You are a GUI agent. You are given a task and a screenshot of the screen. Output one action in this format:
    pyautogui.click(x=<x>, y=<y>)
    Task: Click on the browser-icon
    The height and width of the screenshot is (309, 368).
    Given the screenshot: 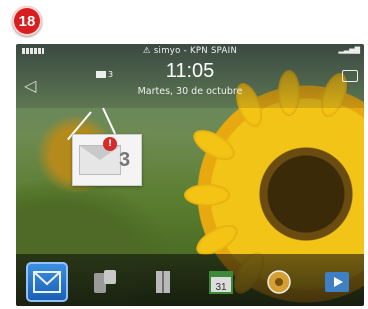 What is the action you would take?
    pyautogui.click(x=163, y=282)
    